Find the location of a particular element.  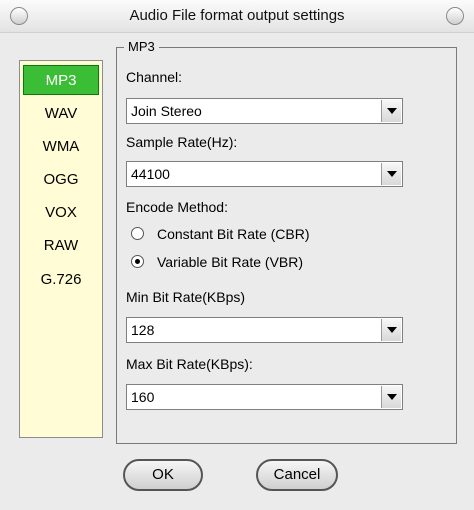

format-item-wma: WMA is located at coordinates (61, 147).